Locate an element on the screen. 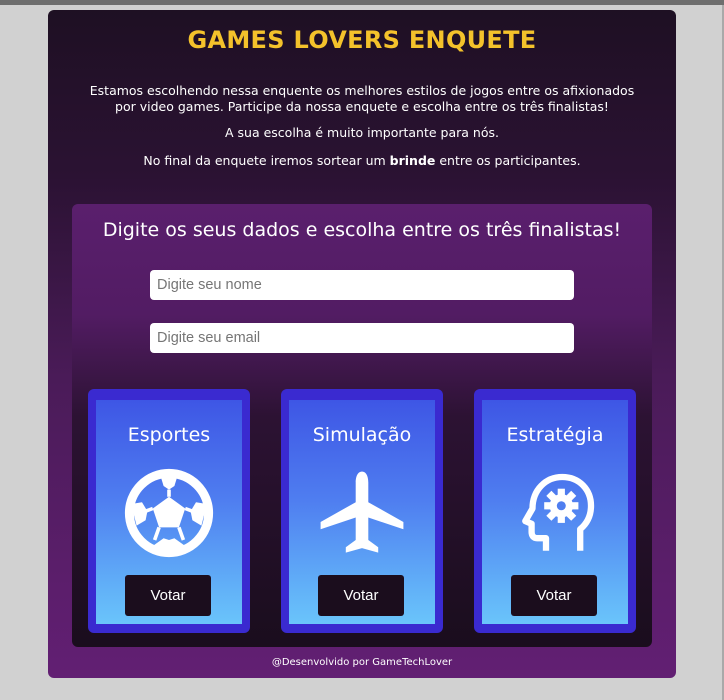 This screenshot has height=700, width=724. option-card-body: Estratégia Votar is located at coordinates (555, 512).